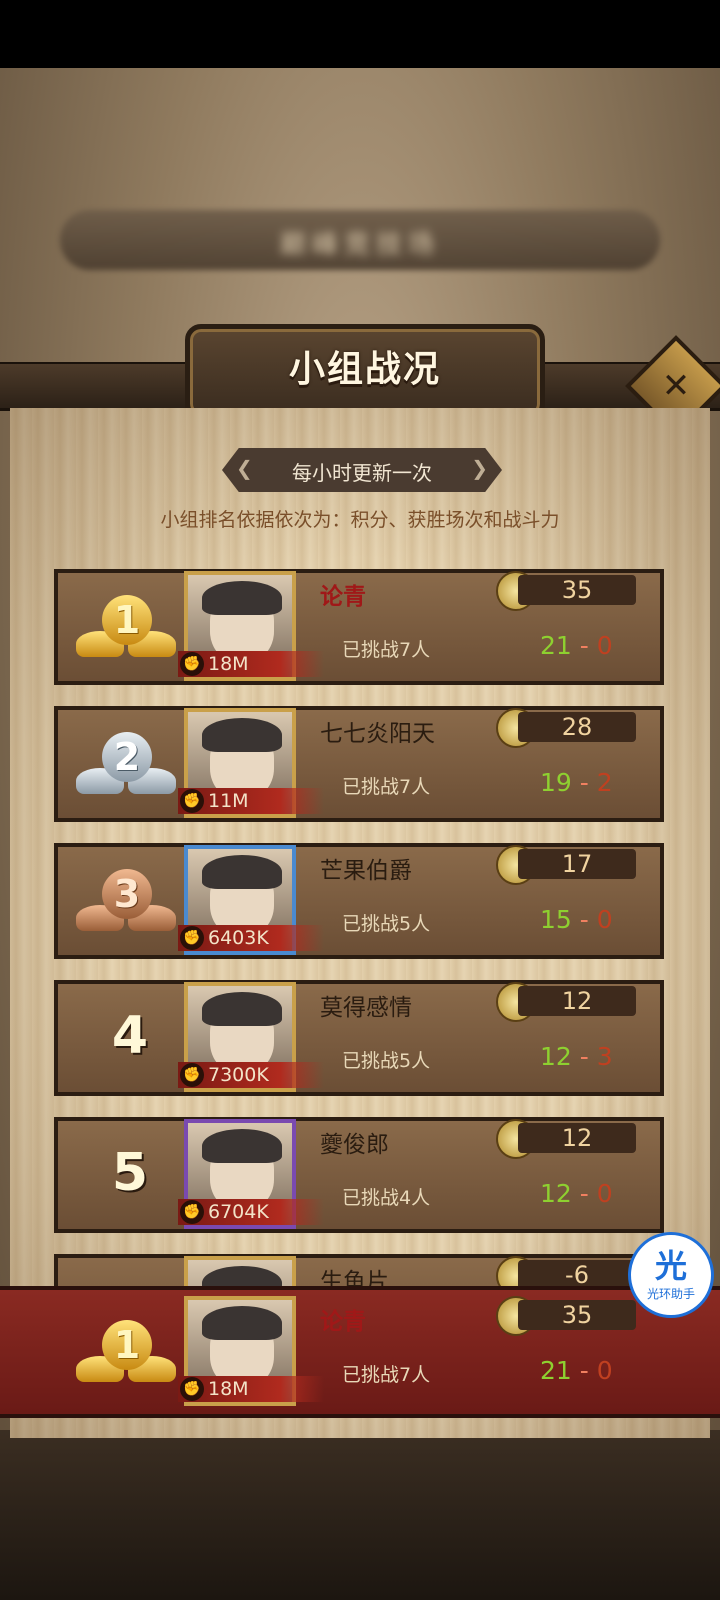 The height and width of the screenshot is (1600, 720). Describe the element at coordinates (377, 734) in the screenshot. I see `player-name: 七七炎阳天` at that location.